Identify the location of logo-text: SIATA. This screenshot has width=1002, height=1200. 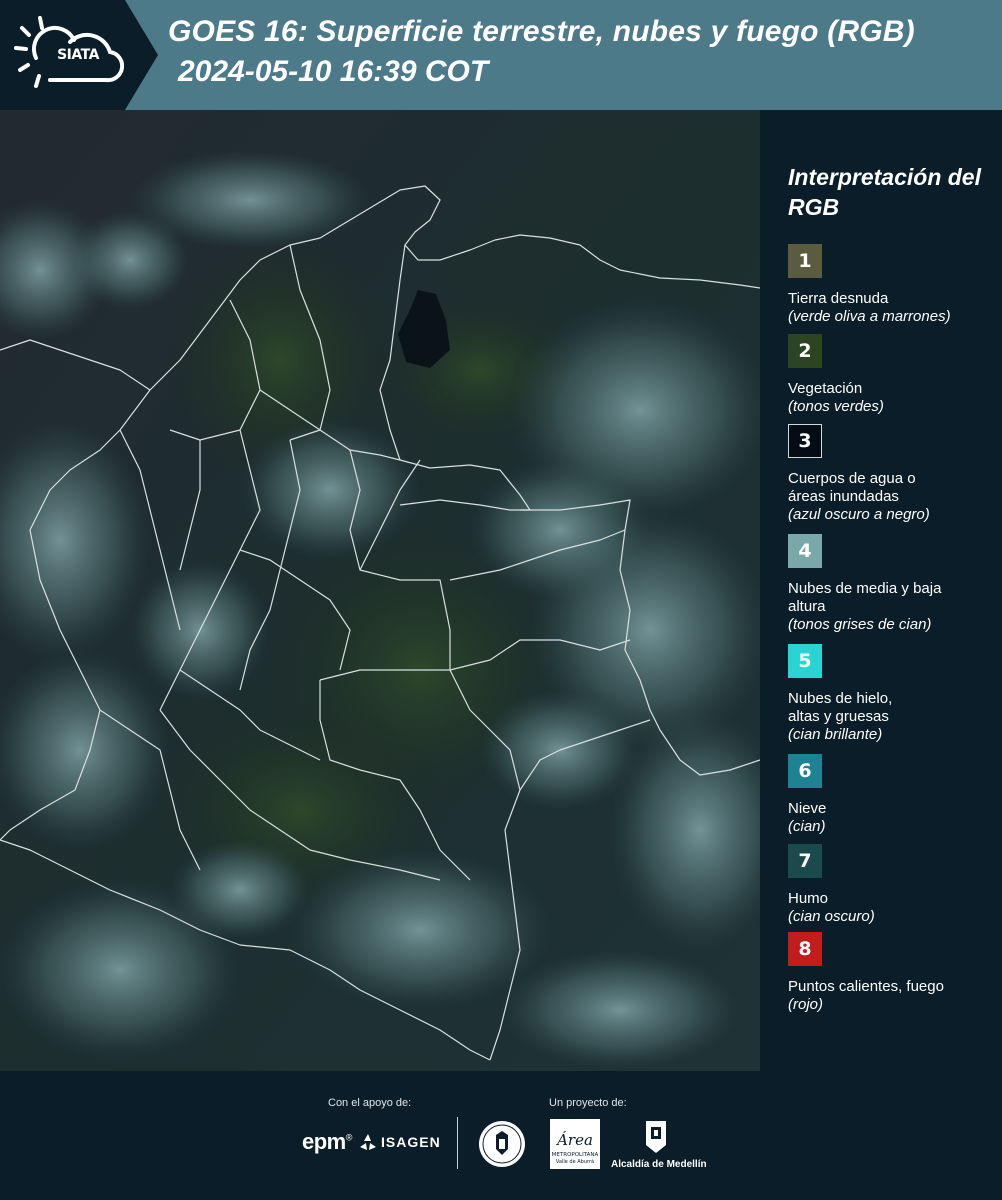
(78, 55).